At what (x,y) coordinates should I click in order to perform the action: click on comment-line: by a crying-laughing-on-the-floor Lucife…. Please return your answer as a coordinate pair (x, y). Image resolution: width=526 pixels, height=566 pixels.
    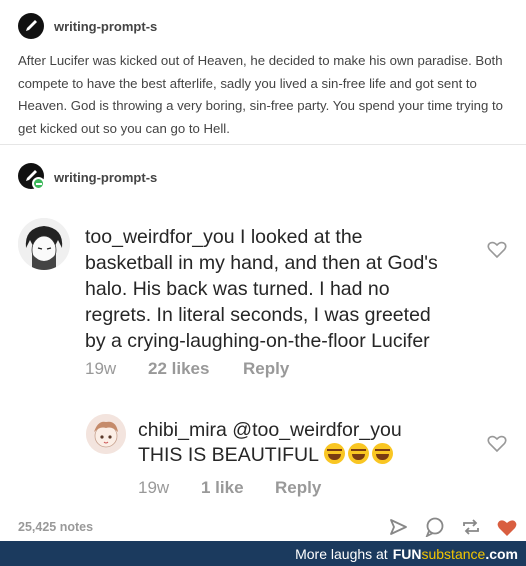
    Looking at the image, I should click on (257, 341).